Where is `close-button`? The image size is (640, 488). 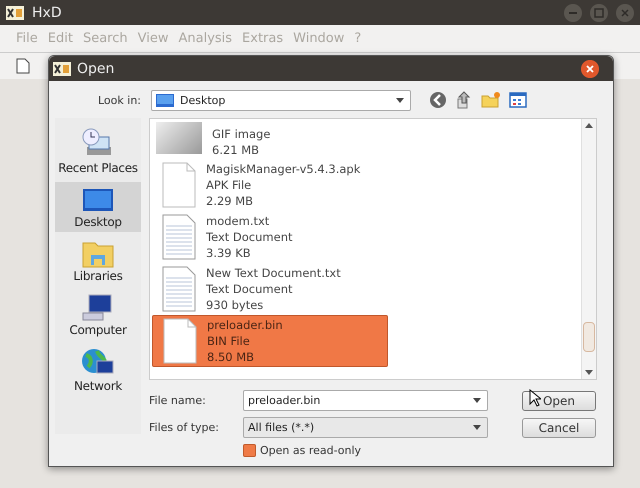
close-button is located at coordinates (590, 69).